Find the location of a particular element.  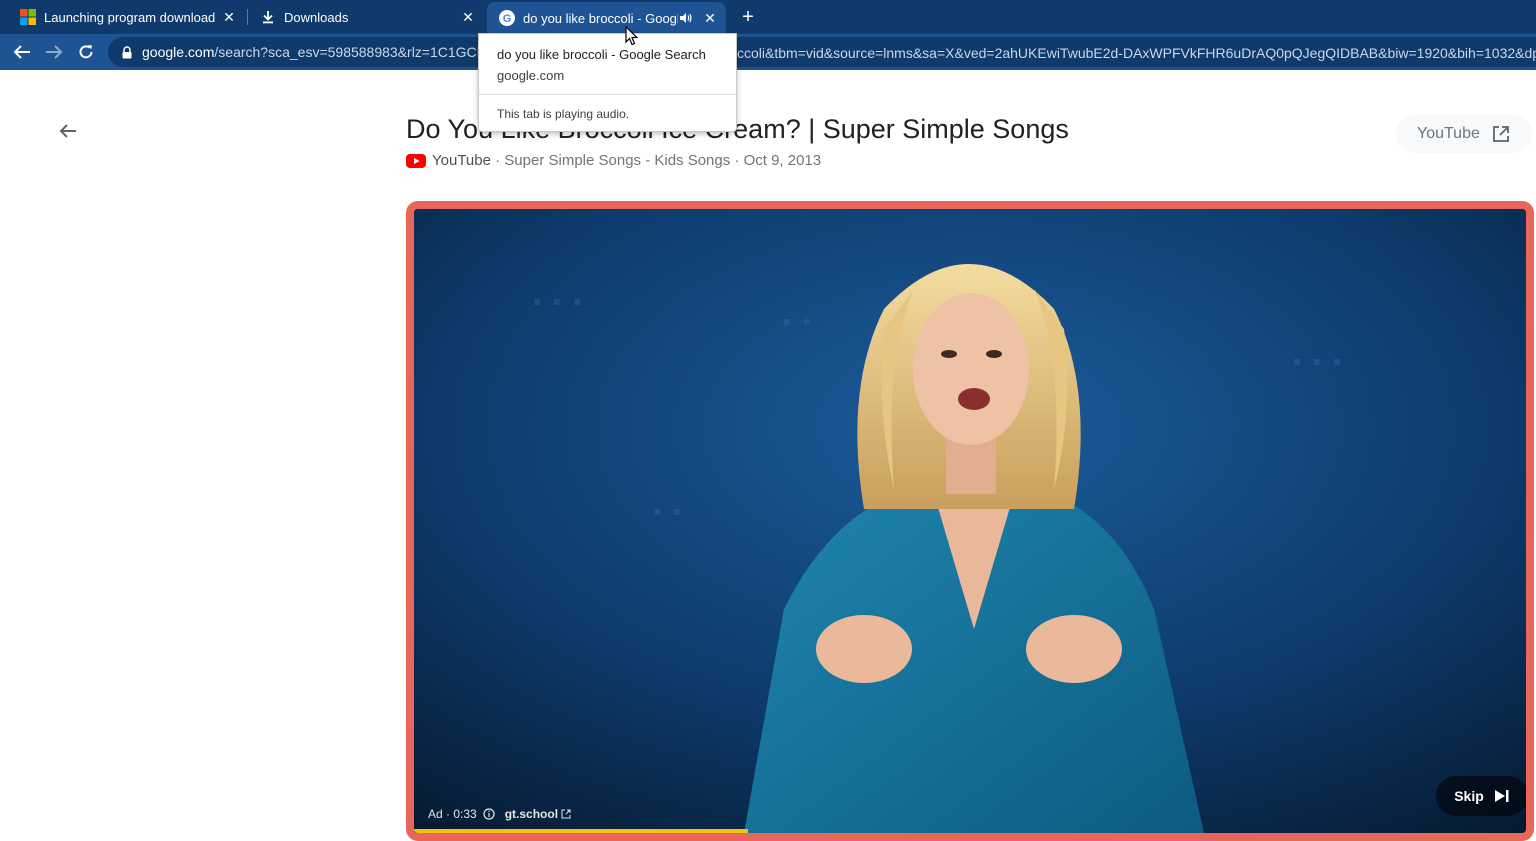

url-host: google.com is located at coordinates (178, 52).